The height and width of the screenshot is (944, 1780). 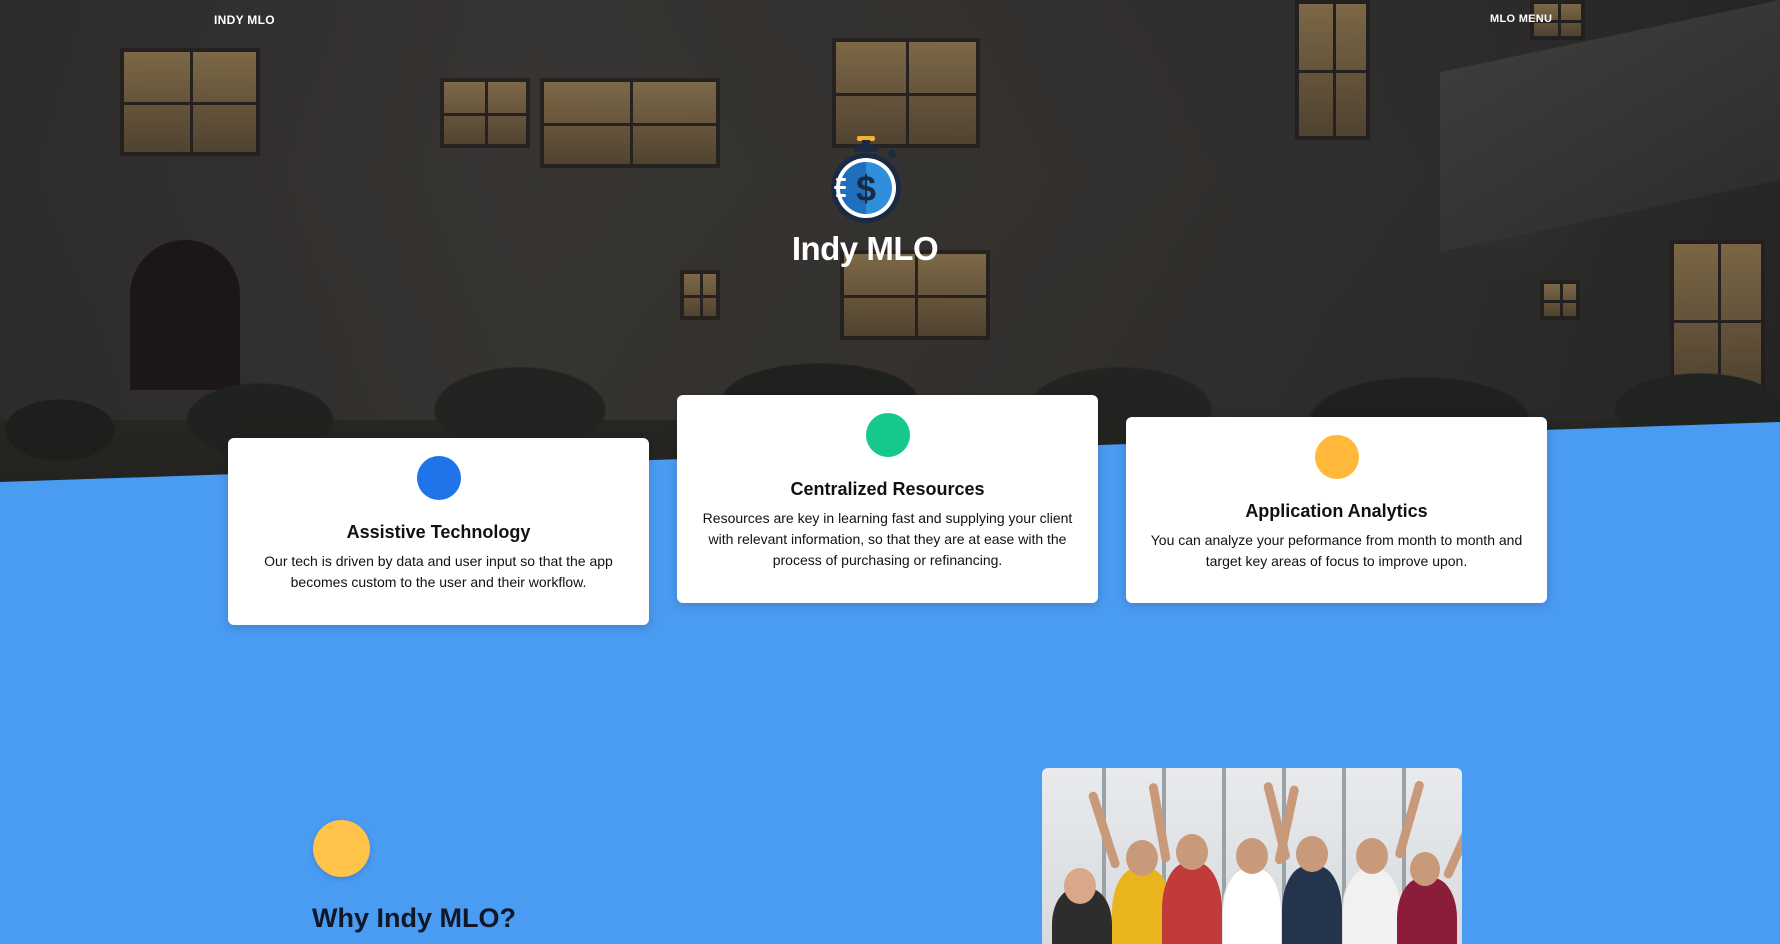 I want to click on feature-dot-green-icon, so click(x=887, y=435).